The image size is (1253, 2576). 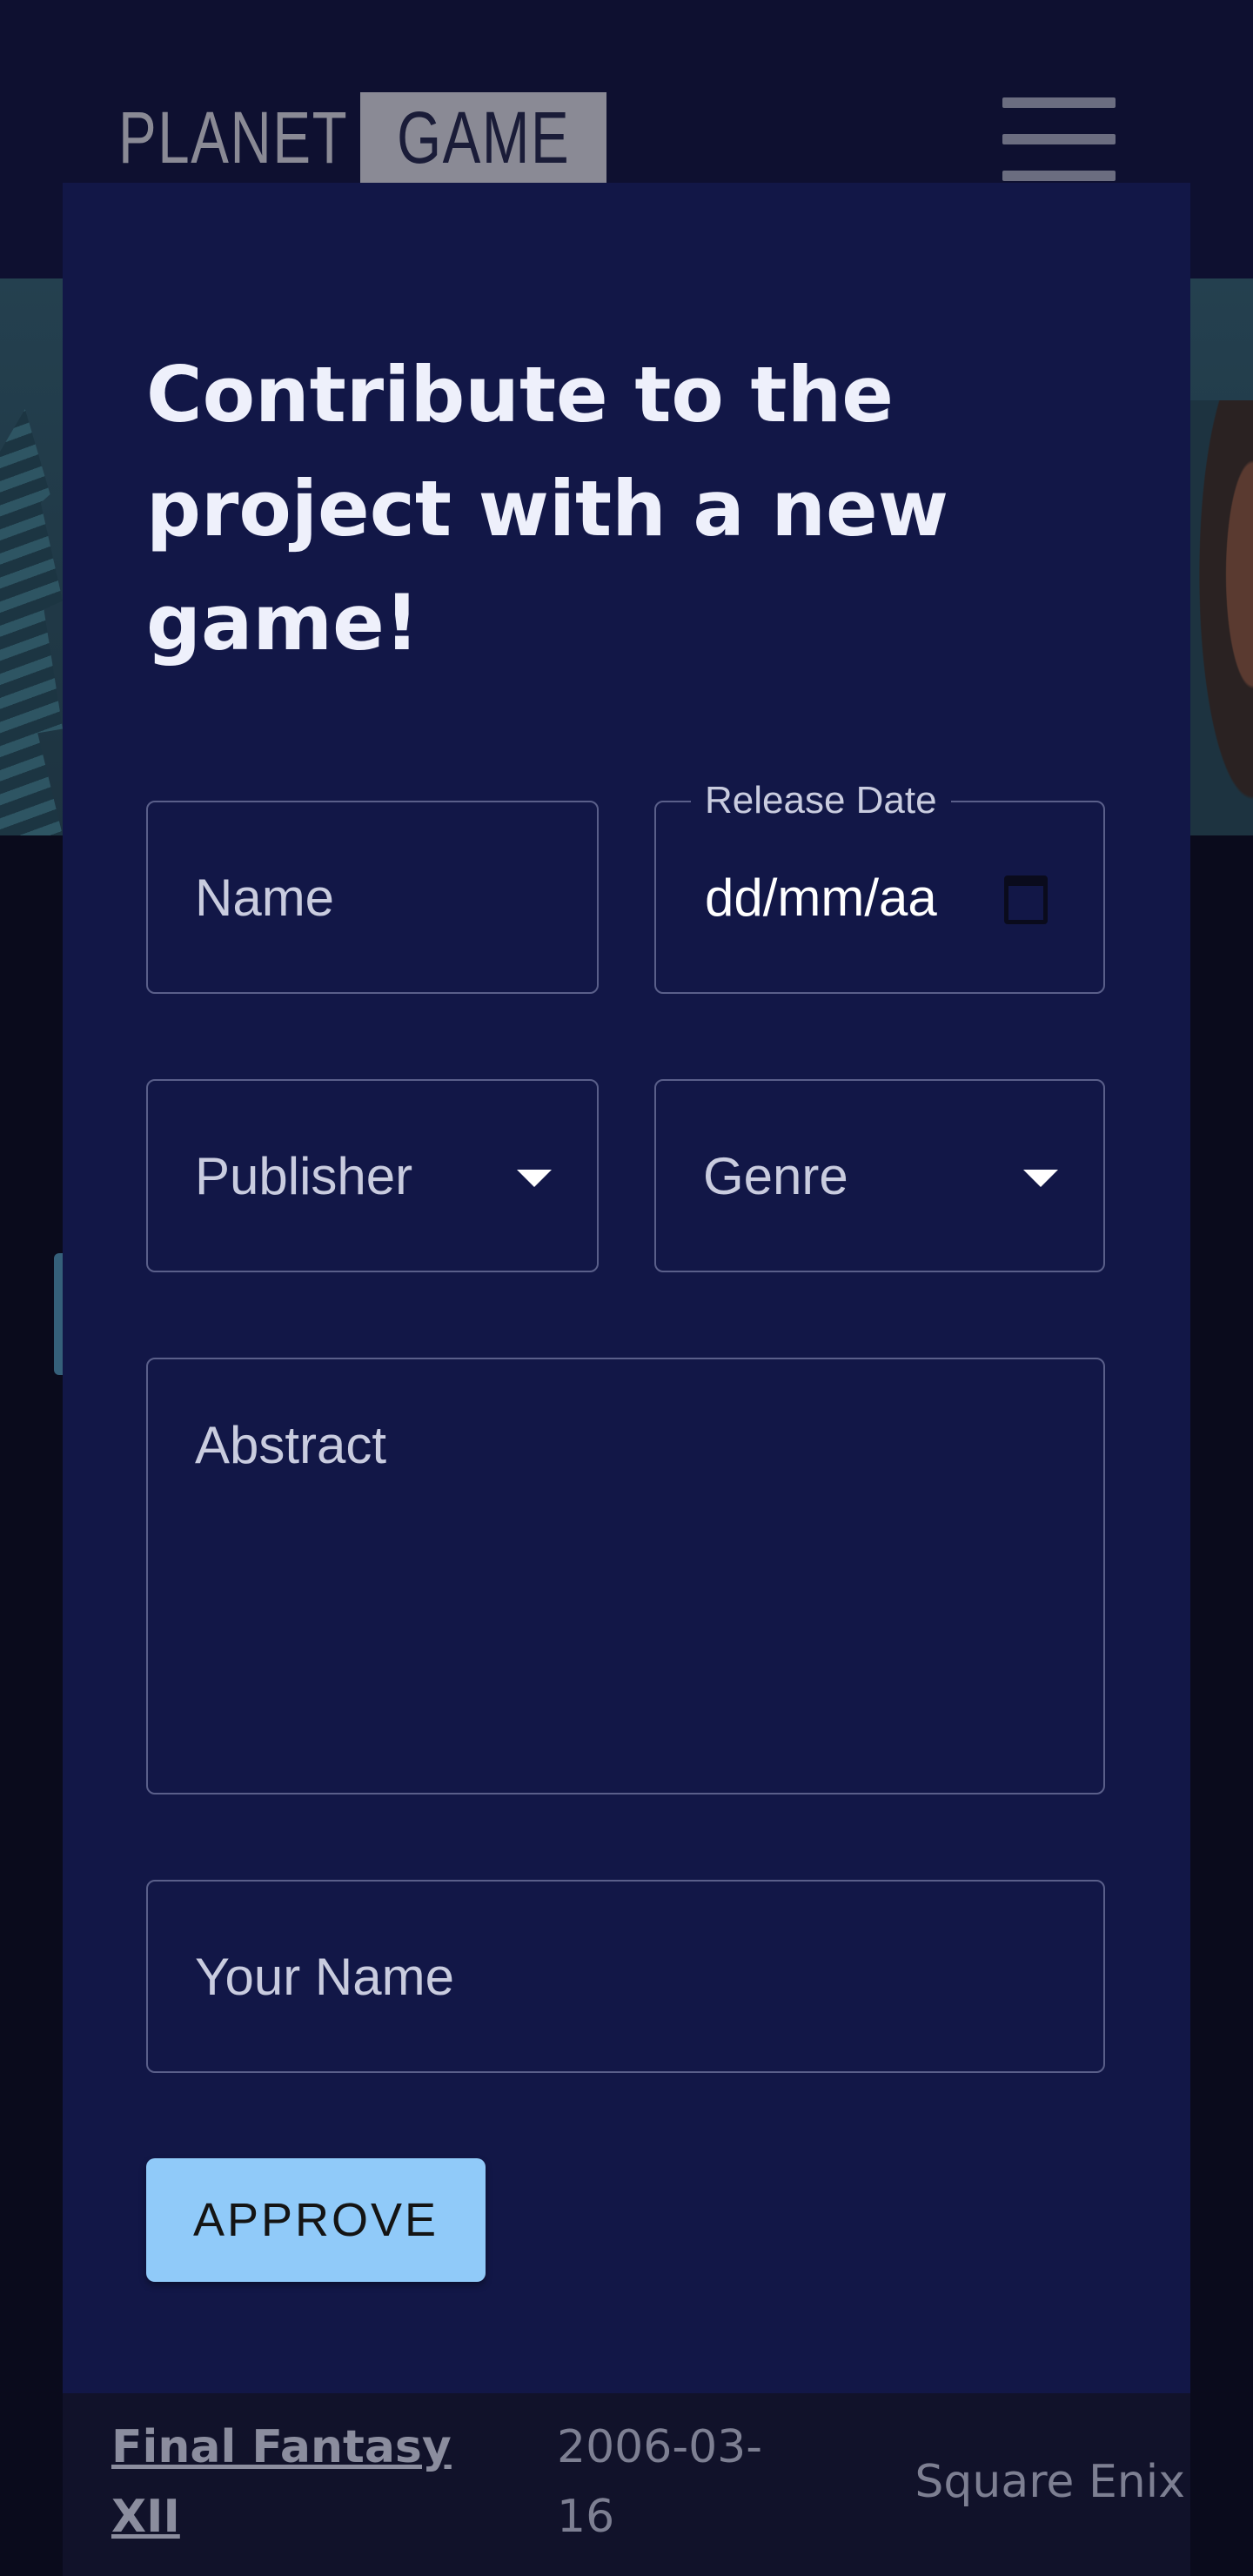 I want to click on your-name-field: Your Name, so click(x=625, y=1976).